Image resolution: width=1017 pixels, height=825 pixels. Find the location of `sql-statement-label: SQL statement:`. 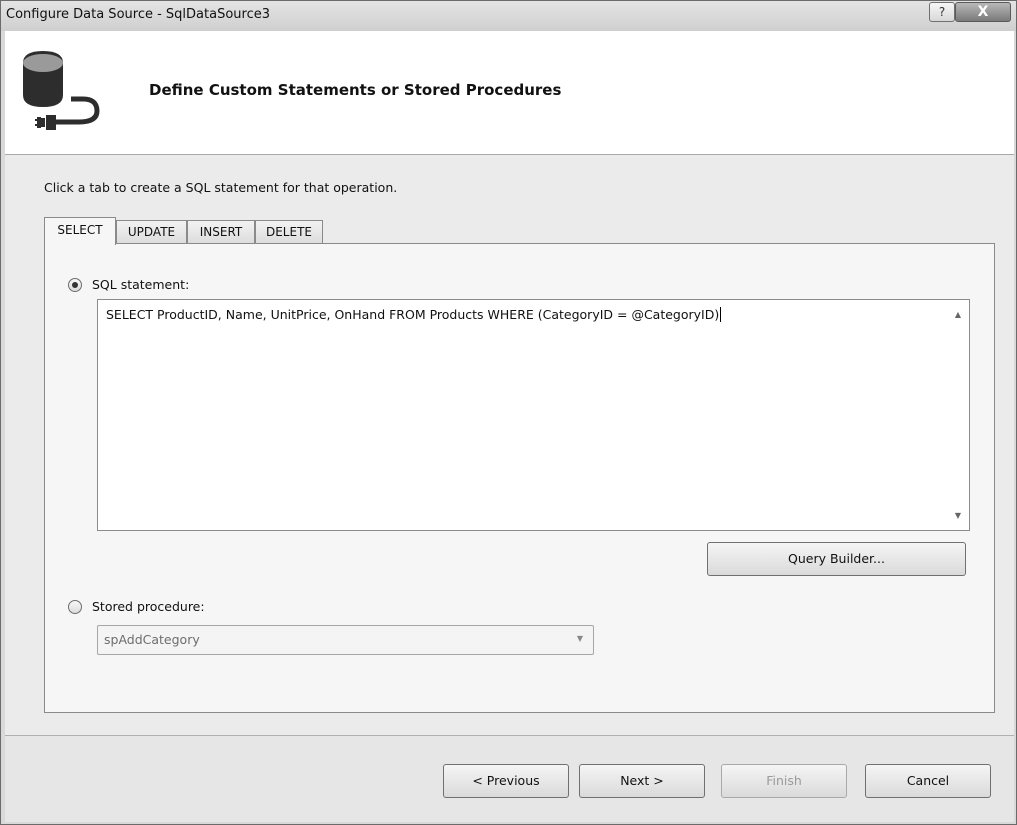

sql-statement-label: SQL statement: is located at coordinates (141, 284).